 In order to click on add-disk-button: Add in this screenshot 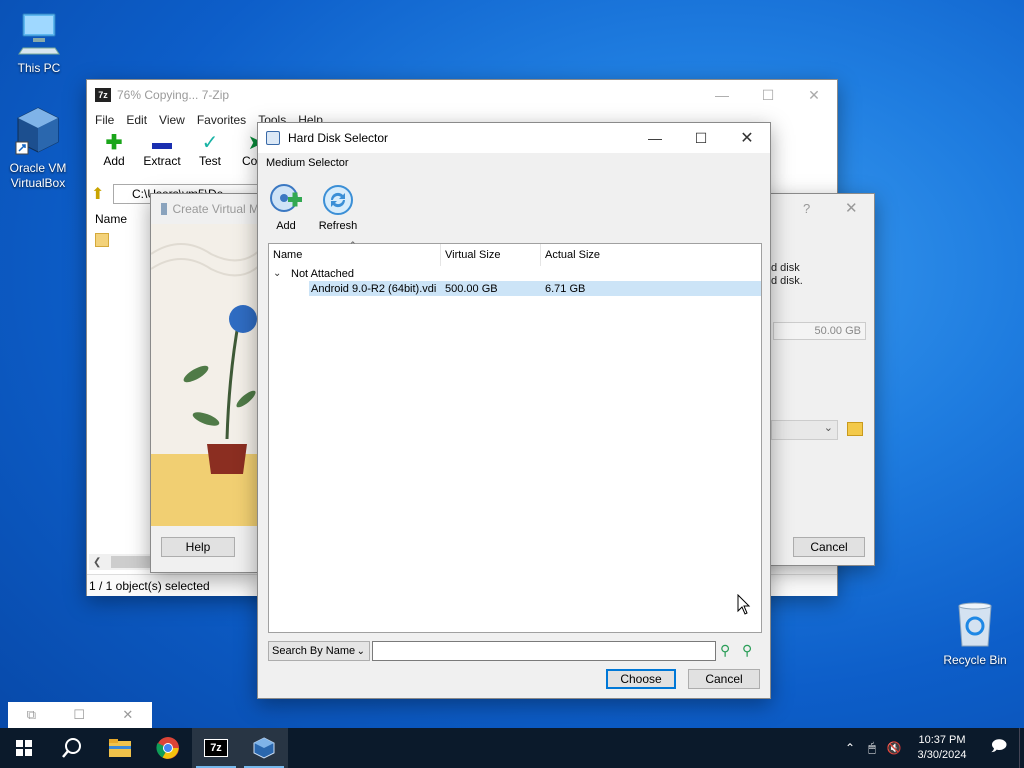, I will do `click(286, 207)`.